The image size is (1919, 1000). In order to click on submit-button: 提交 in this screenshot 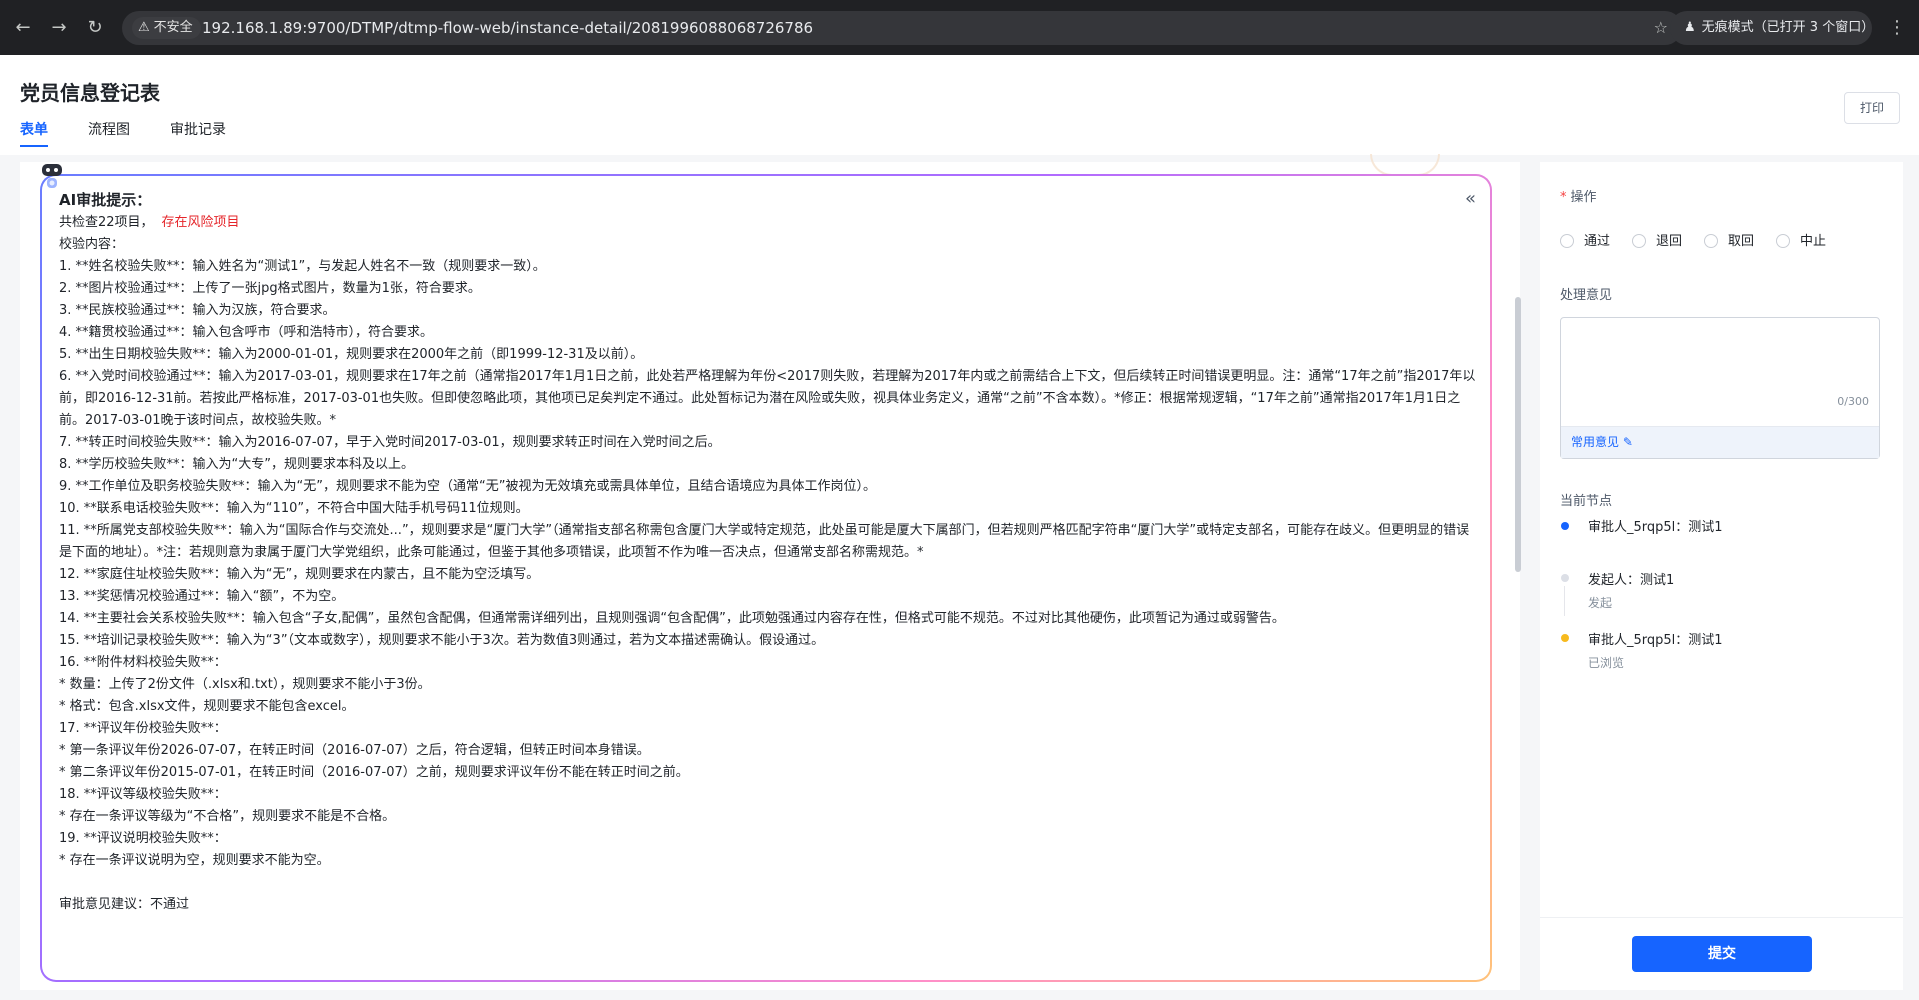, I will do `click(1722, 954)`.